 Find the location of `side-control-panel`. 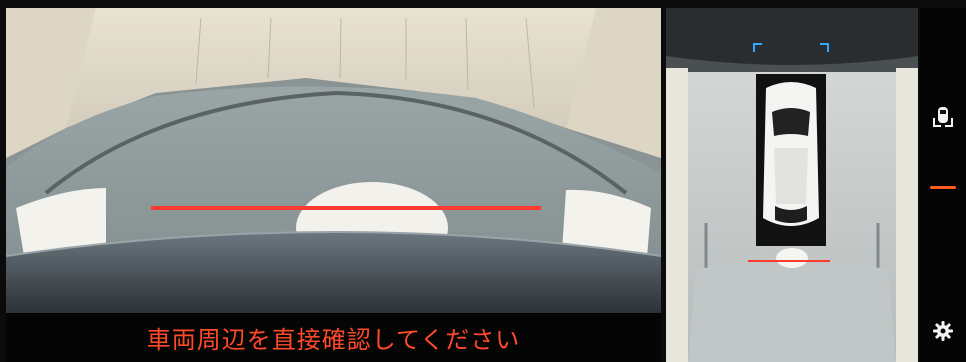

side-control-panel is located at coordinates (943, 185).